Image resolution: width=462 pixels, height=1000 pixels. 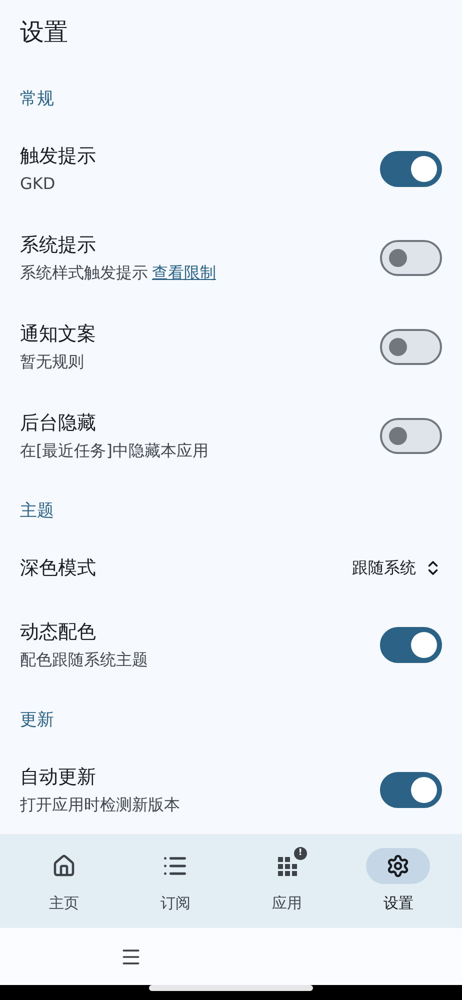 I want to click on setting-subtitle: 在[最近任务]中隐藏本应用, so click(x=114, y=450).